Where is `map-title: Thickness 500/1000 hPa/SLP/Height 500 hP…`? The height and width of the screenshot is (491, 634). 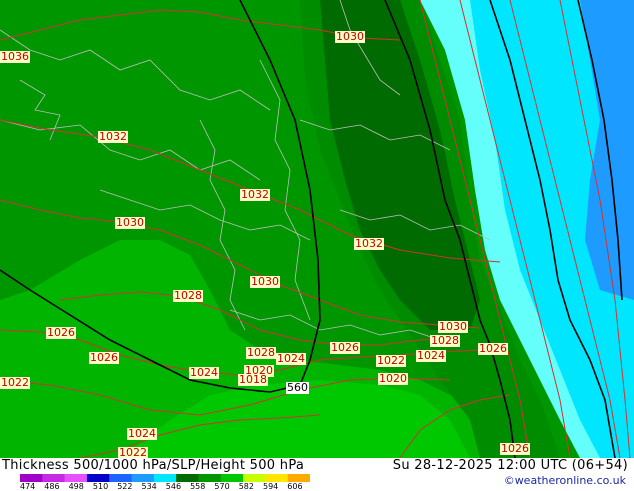
map-title: Thickness 500/1000 hPa/SLP/Height 500 hP… is located at coordinates (153, 465).